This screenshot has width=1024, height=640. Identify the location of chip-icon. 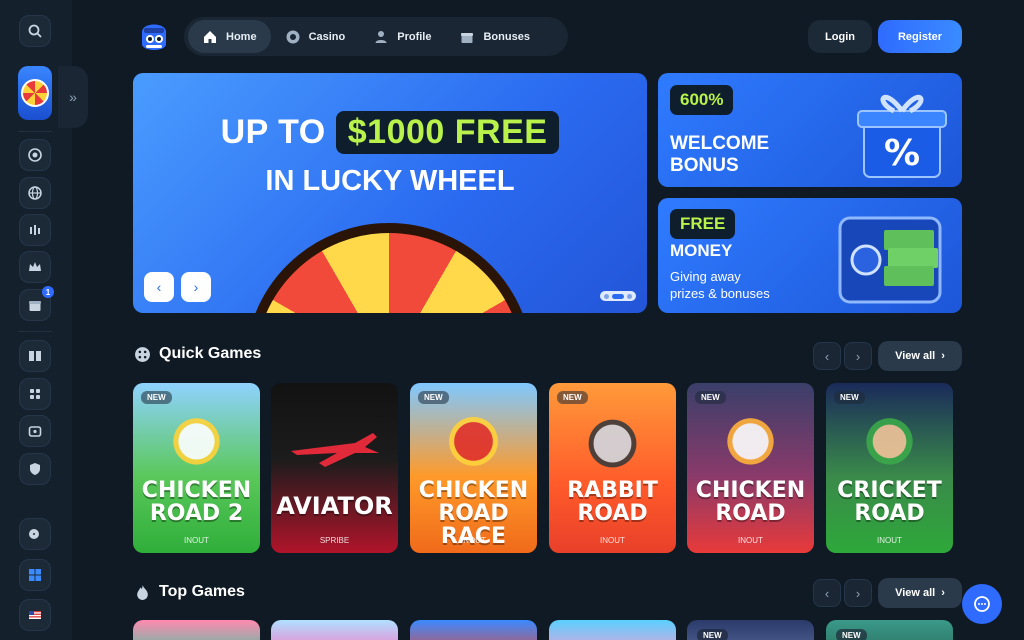
(35, 155).